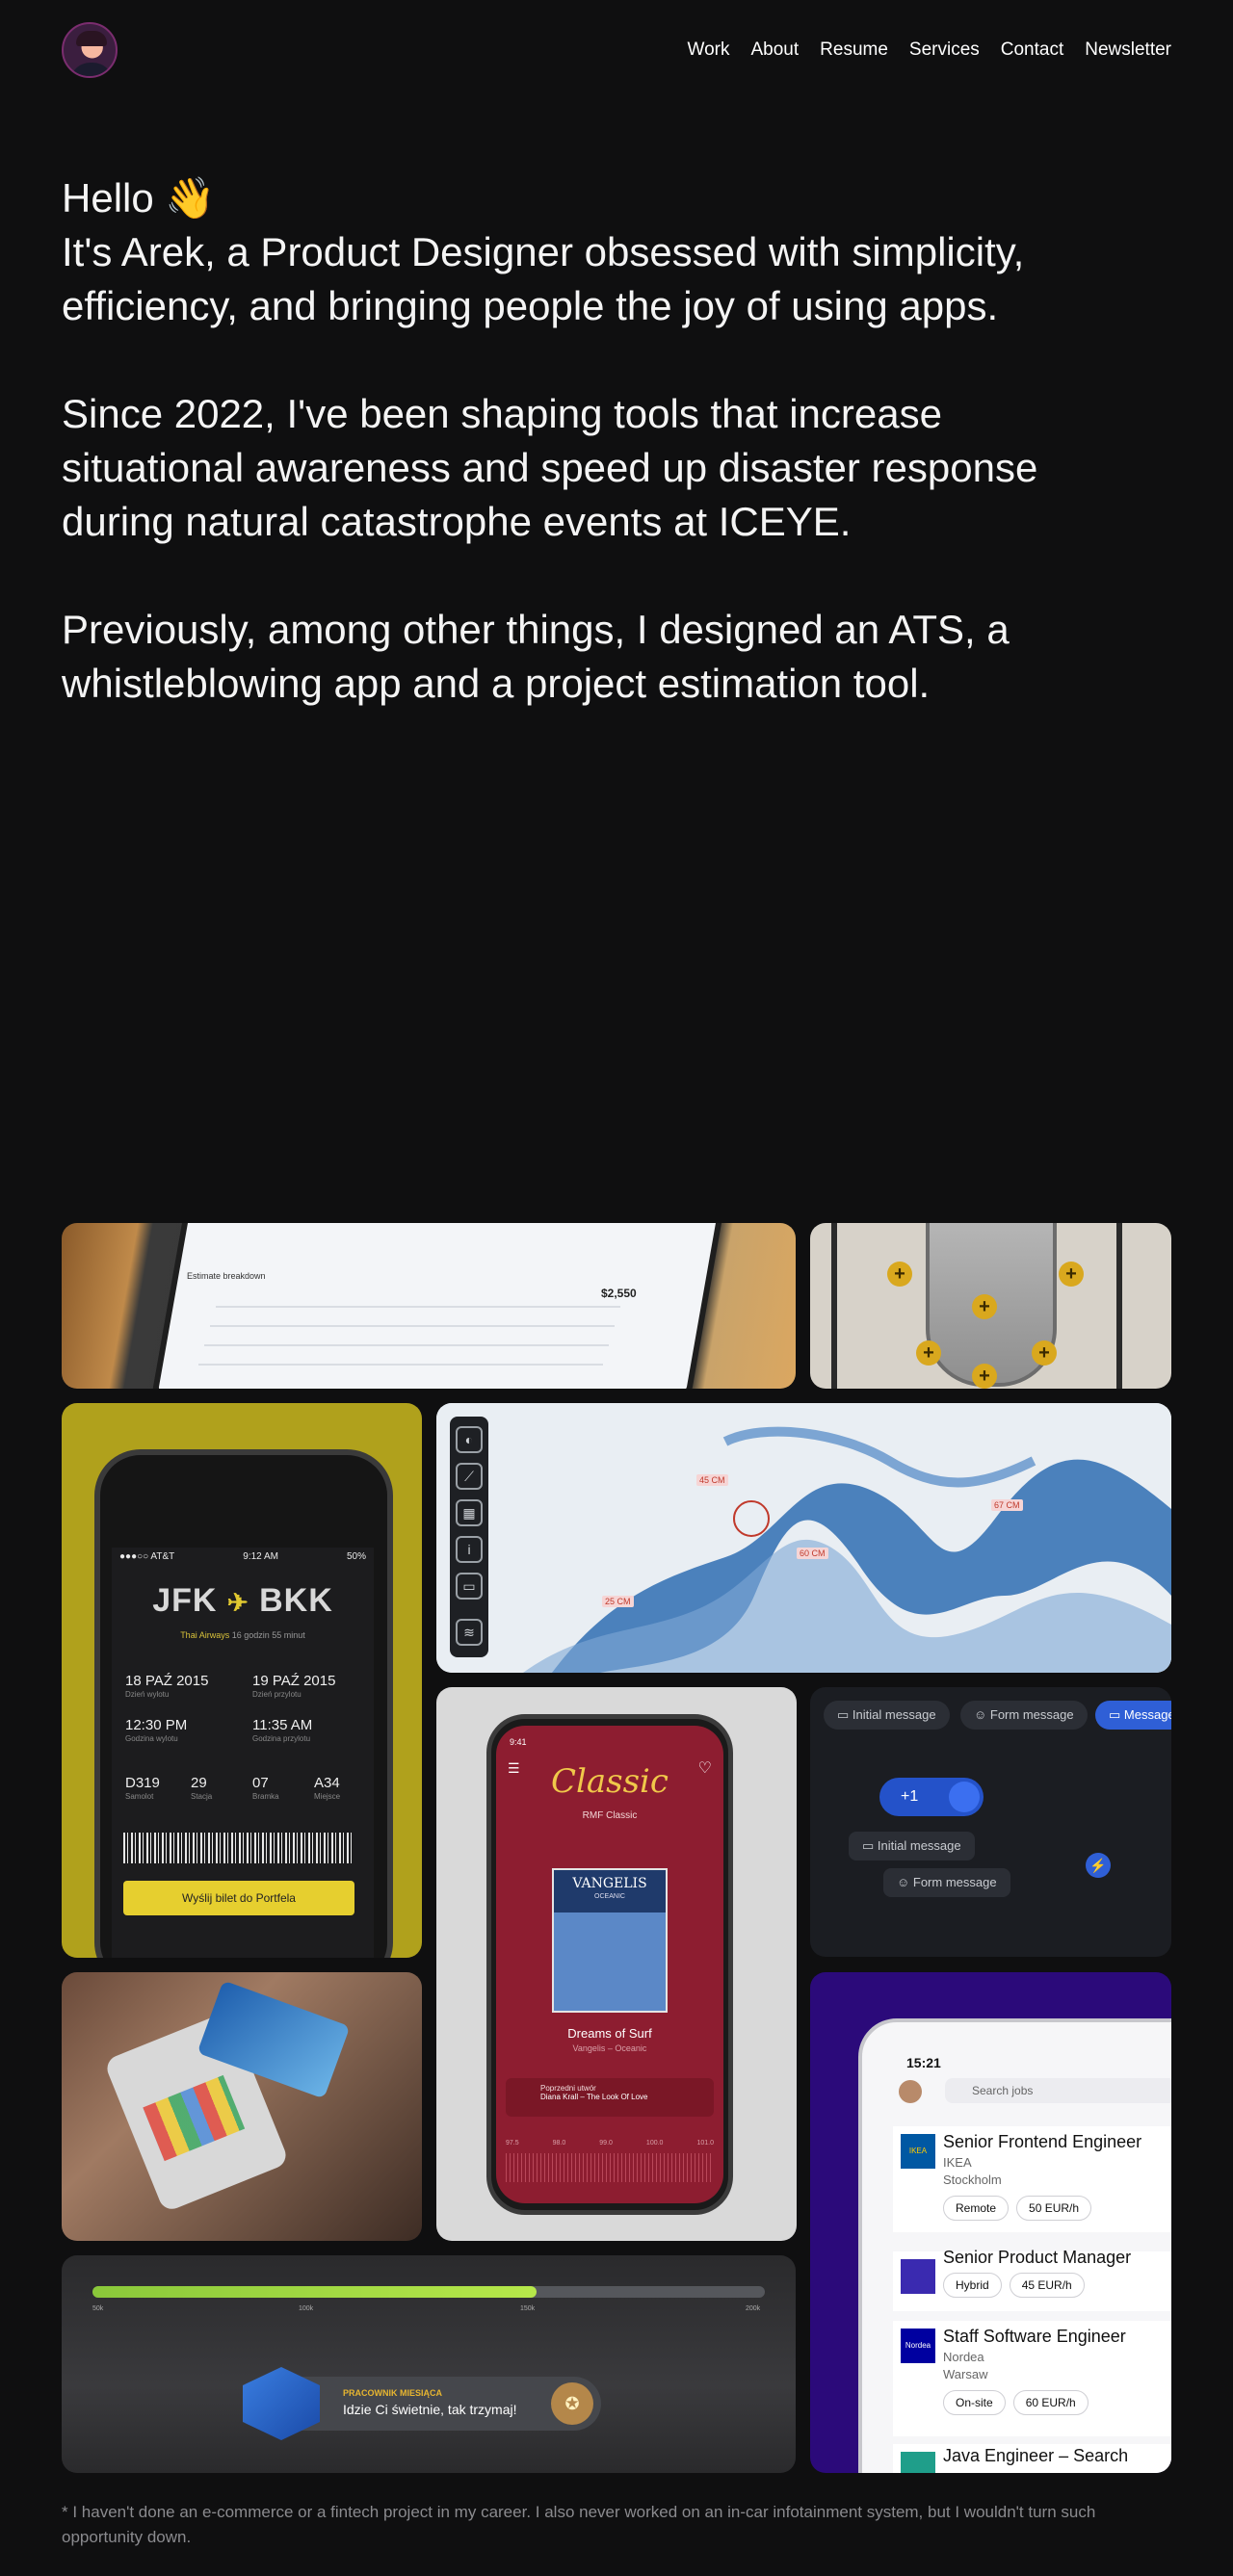 This screenshot has height=2576, width=1233. Describe the element at coordinates (1058, 2090) in the screenshot. I see `search-input: Search jobs` at that location.